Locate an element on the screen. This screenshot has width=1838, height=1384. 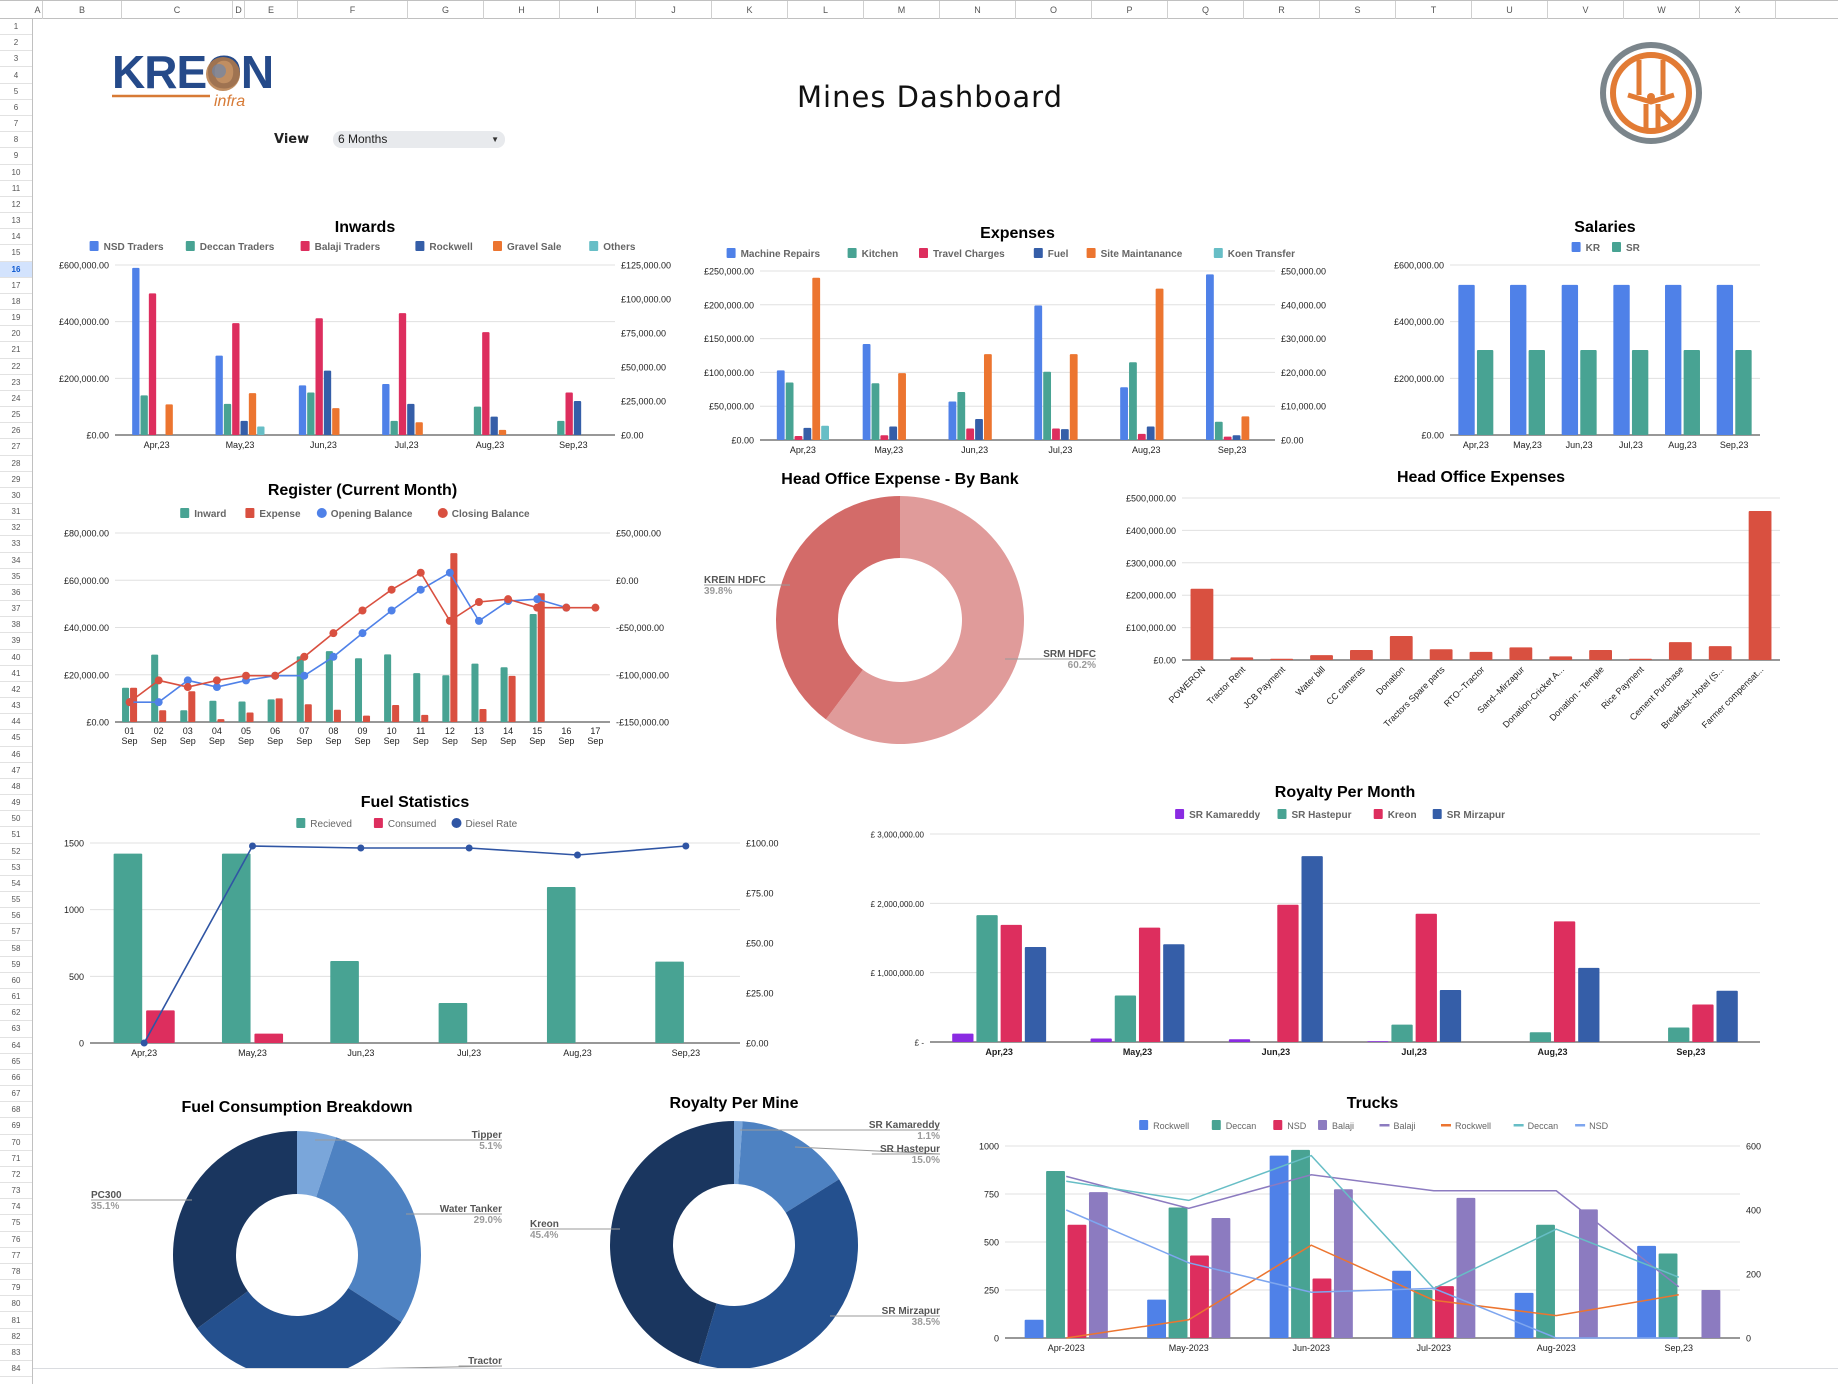
legend-item: Deccan is located at coordinates (1536, 1126).